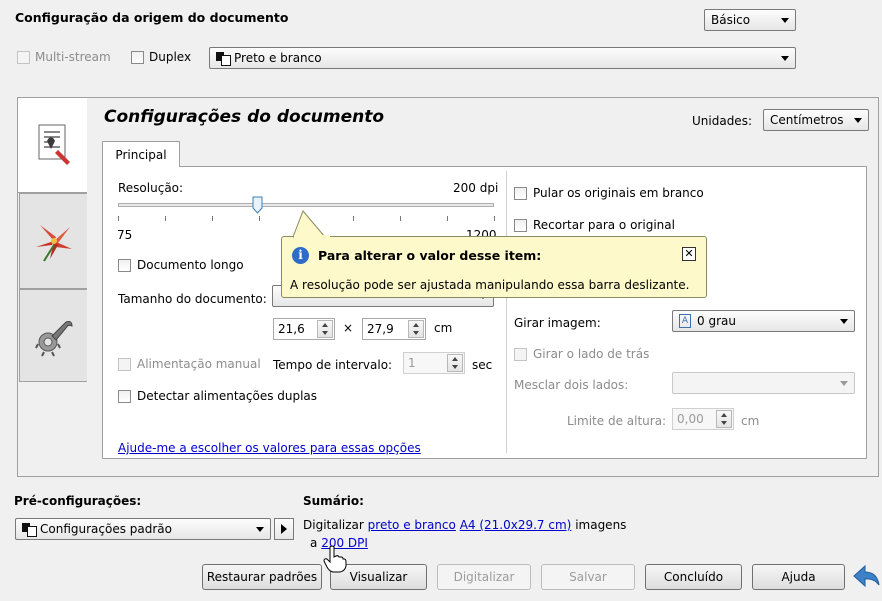 This screenshot has width=882, height=601. Describe the element at coordinates (601, 525) in the screenshot. I see `summary-mid: imagens` at that location.